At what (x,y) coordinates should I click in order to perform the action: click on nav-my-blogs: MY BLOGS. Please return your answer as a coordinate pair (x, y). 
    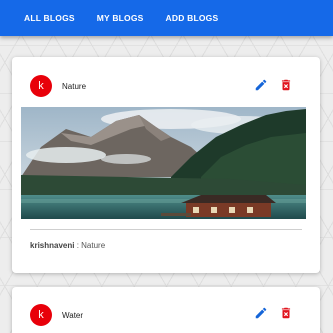
    Looking at the image, I should click on (120, 18).